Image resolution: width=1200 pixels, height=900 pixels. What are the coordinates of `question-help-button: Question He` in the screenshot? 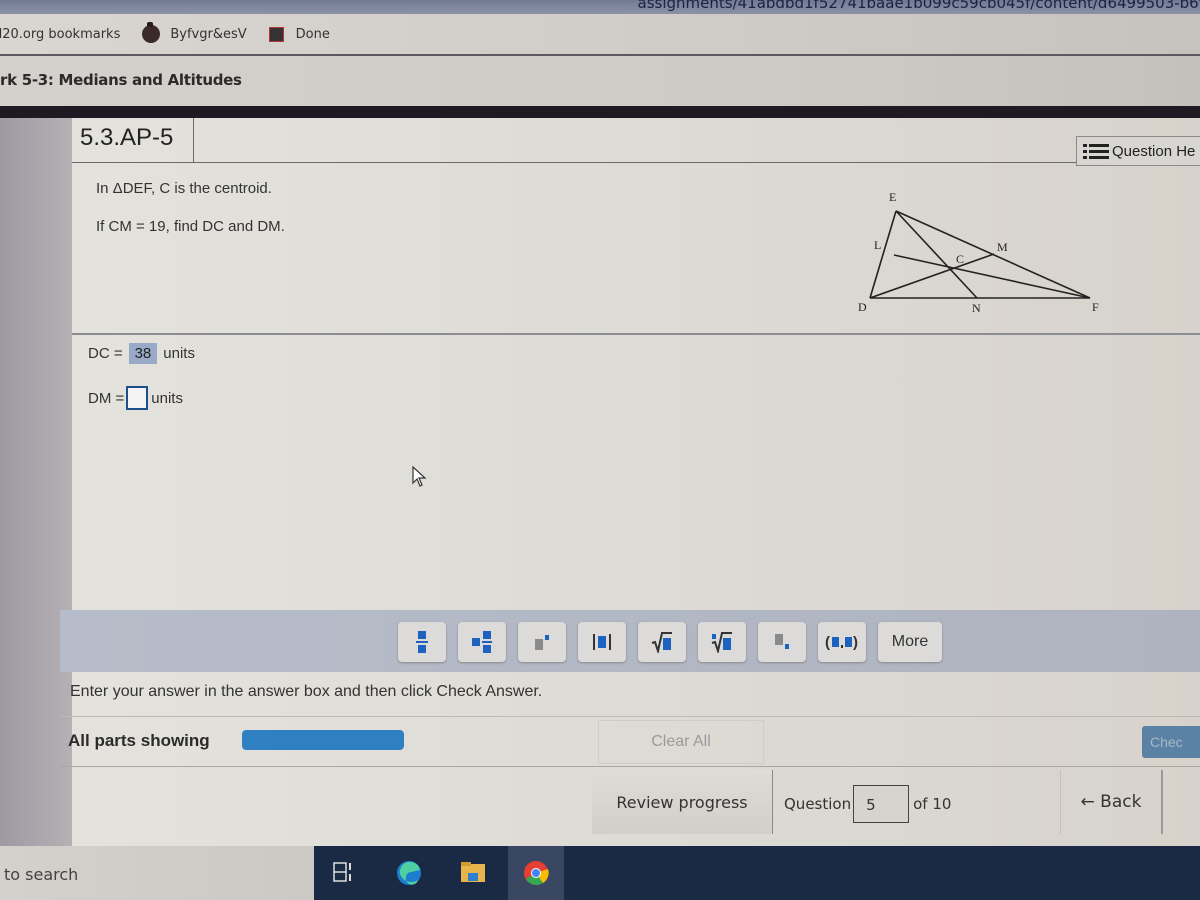 It's located at (1138, 151).